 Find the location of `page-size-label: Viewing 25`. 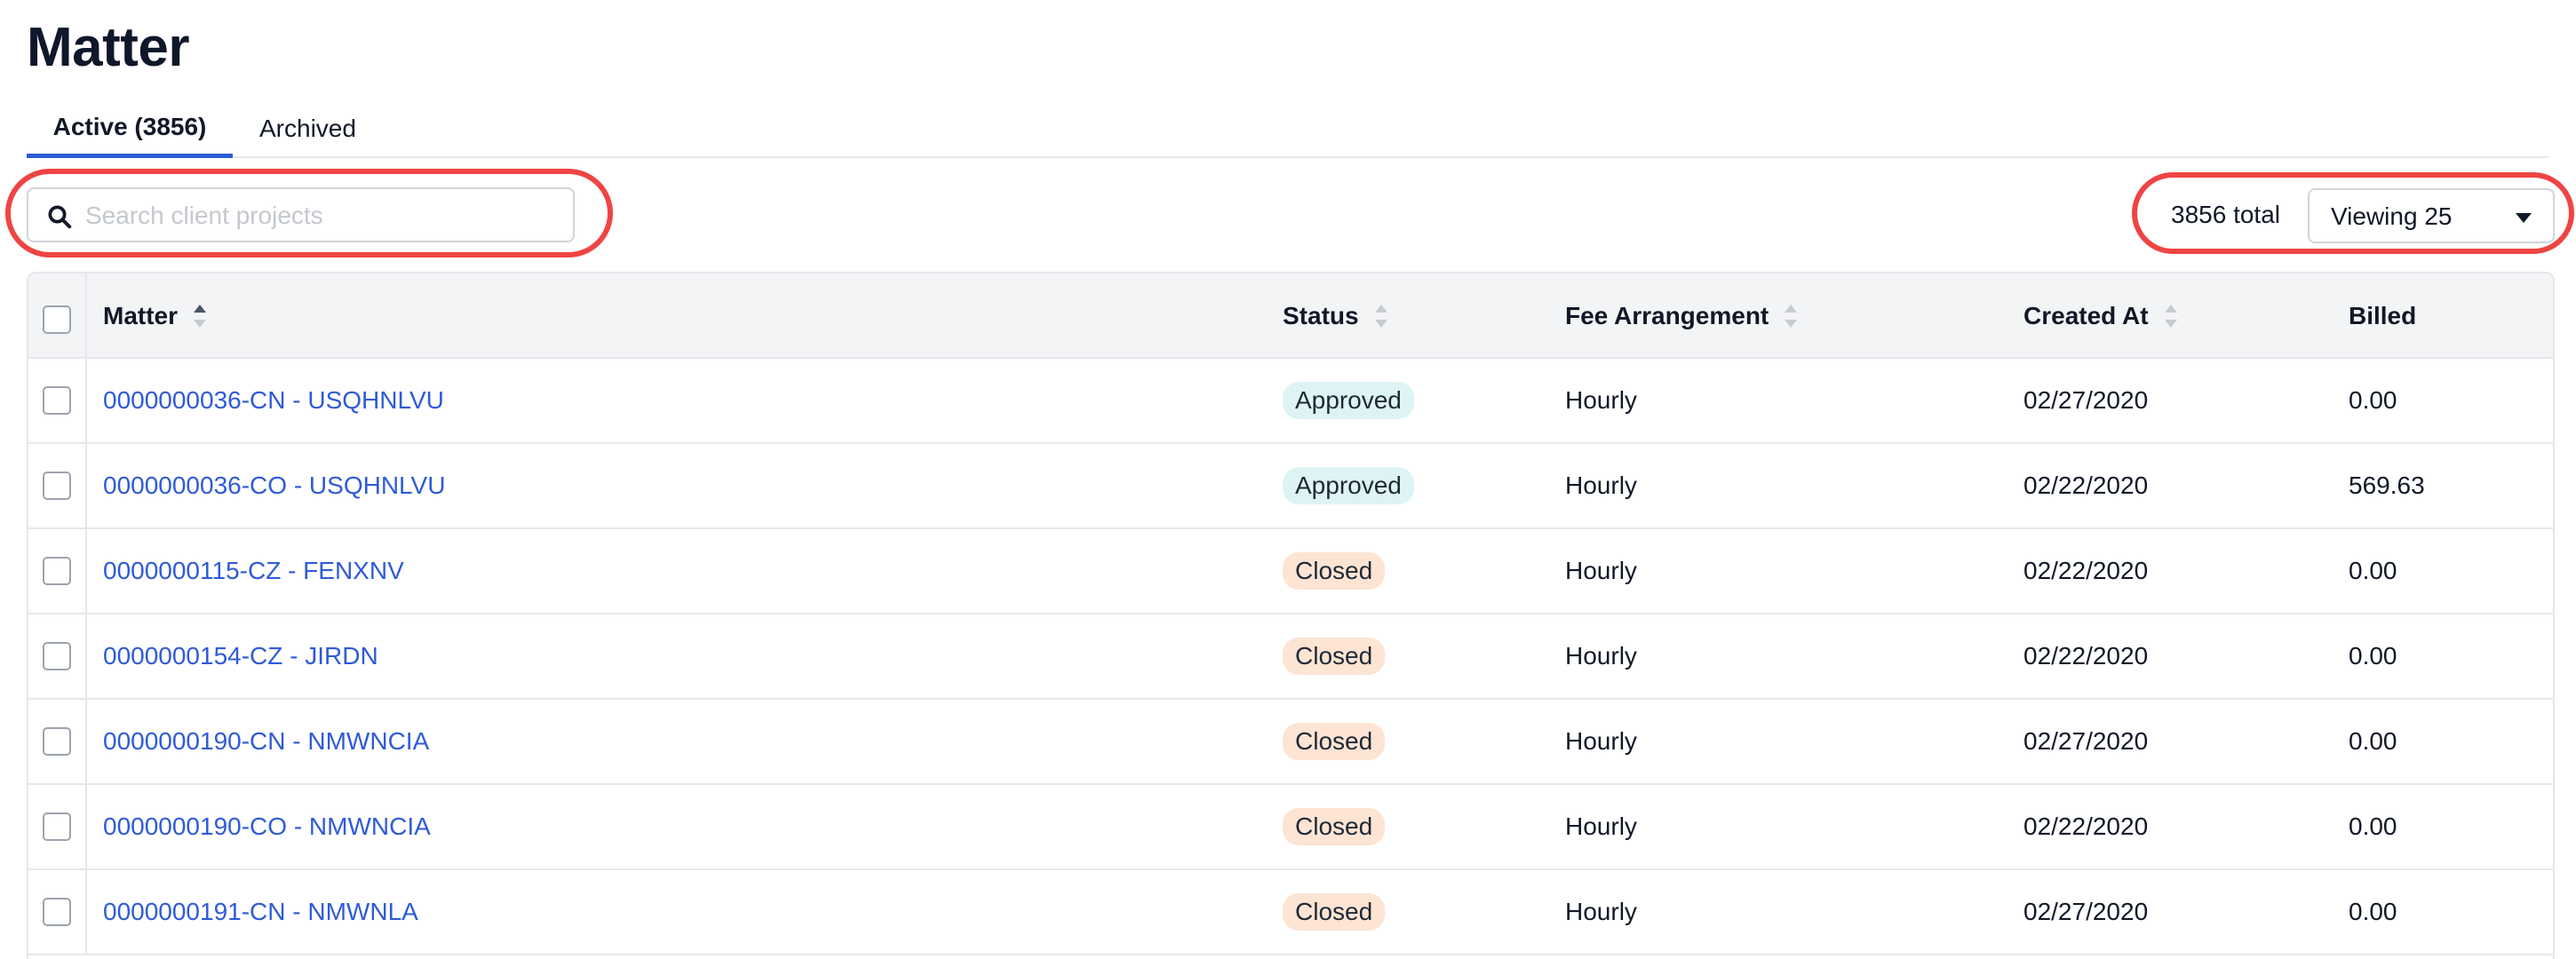

page-size-label: Viewing 25 is located at coordinates (2392, 216).